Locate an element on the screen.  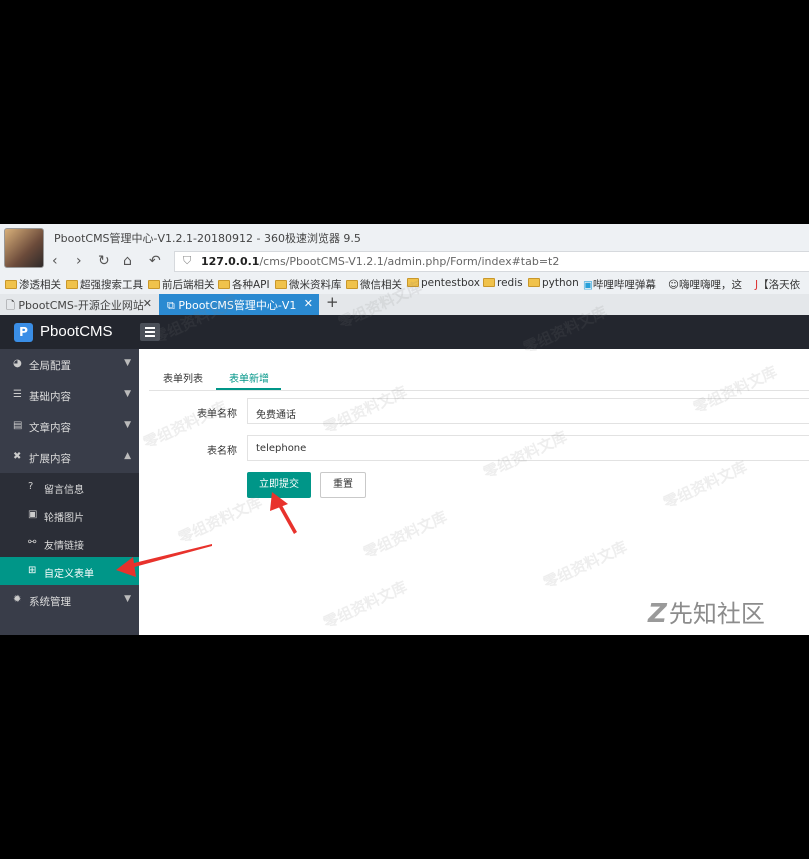
annotation-arrow-sidebar is located at coordinates (164, 560).